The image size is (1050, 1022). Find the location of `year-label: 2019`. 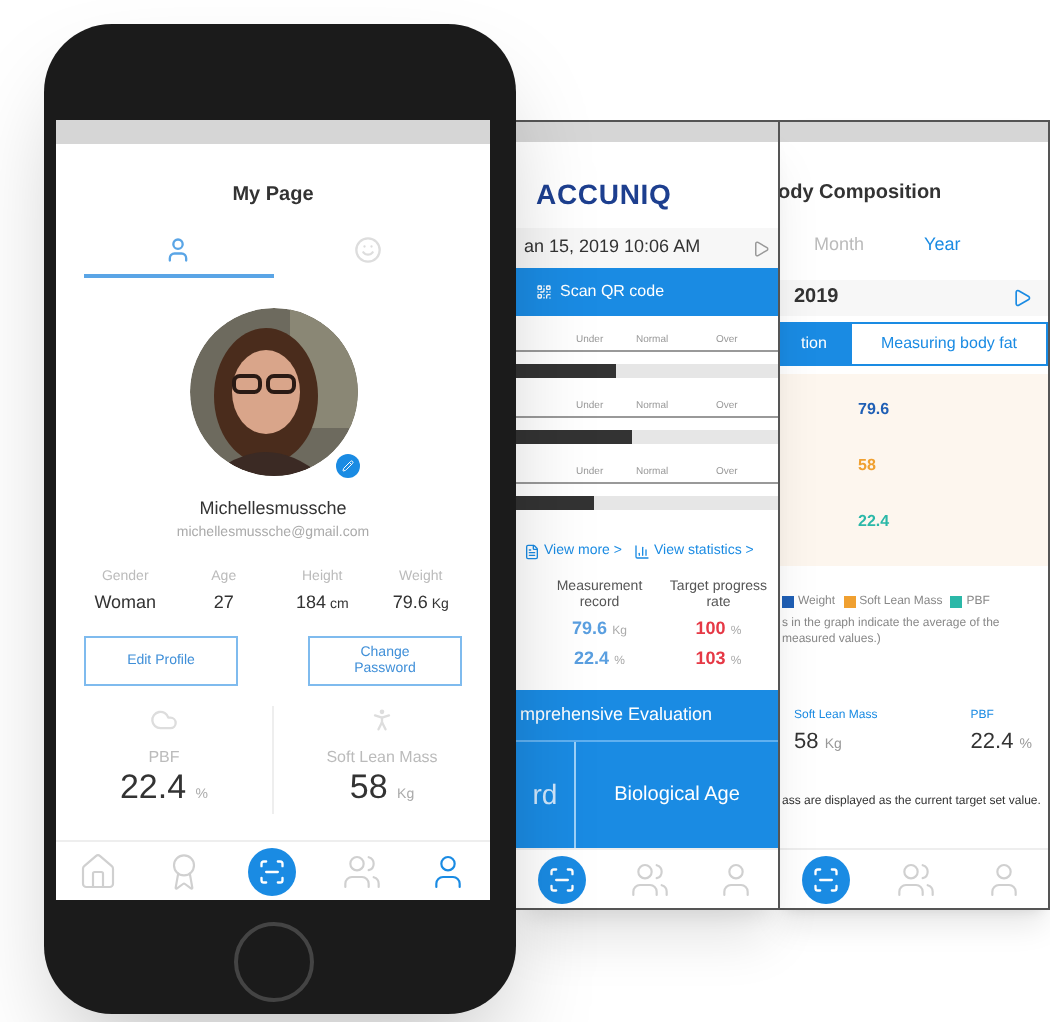

year-label: 2019 is located at coordinates (816, 298).